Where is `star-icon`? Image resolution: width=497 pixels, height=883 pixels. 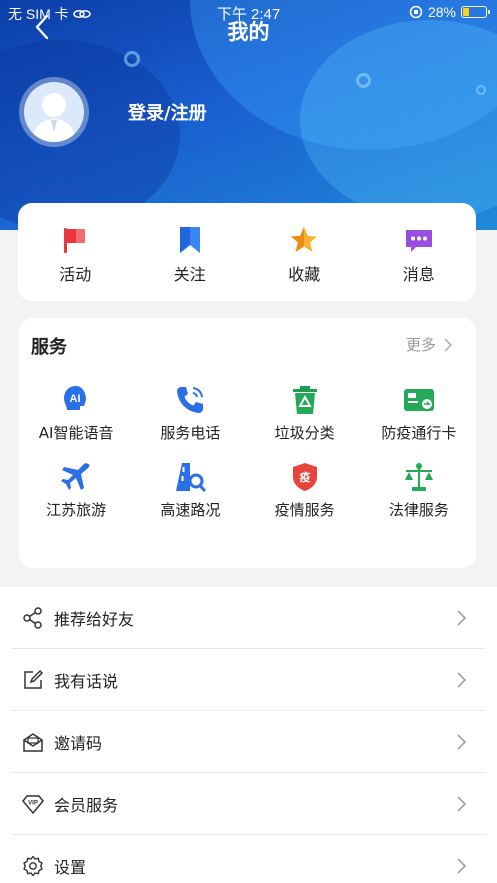
star-icon is located at coordinates (304, 239).